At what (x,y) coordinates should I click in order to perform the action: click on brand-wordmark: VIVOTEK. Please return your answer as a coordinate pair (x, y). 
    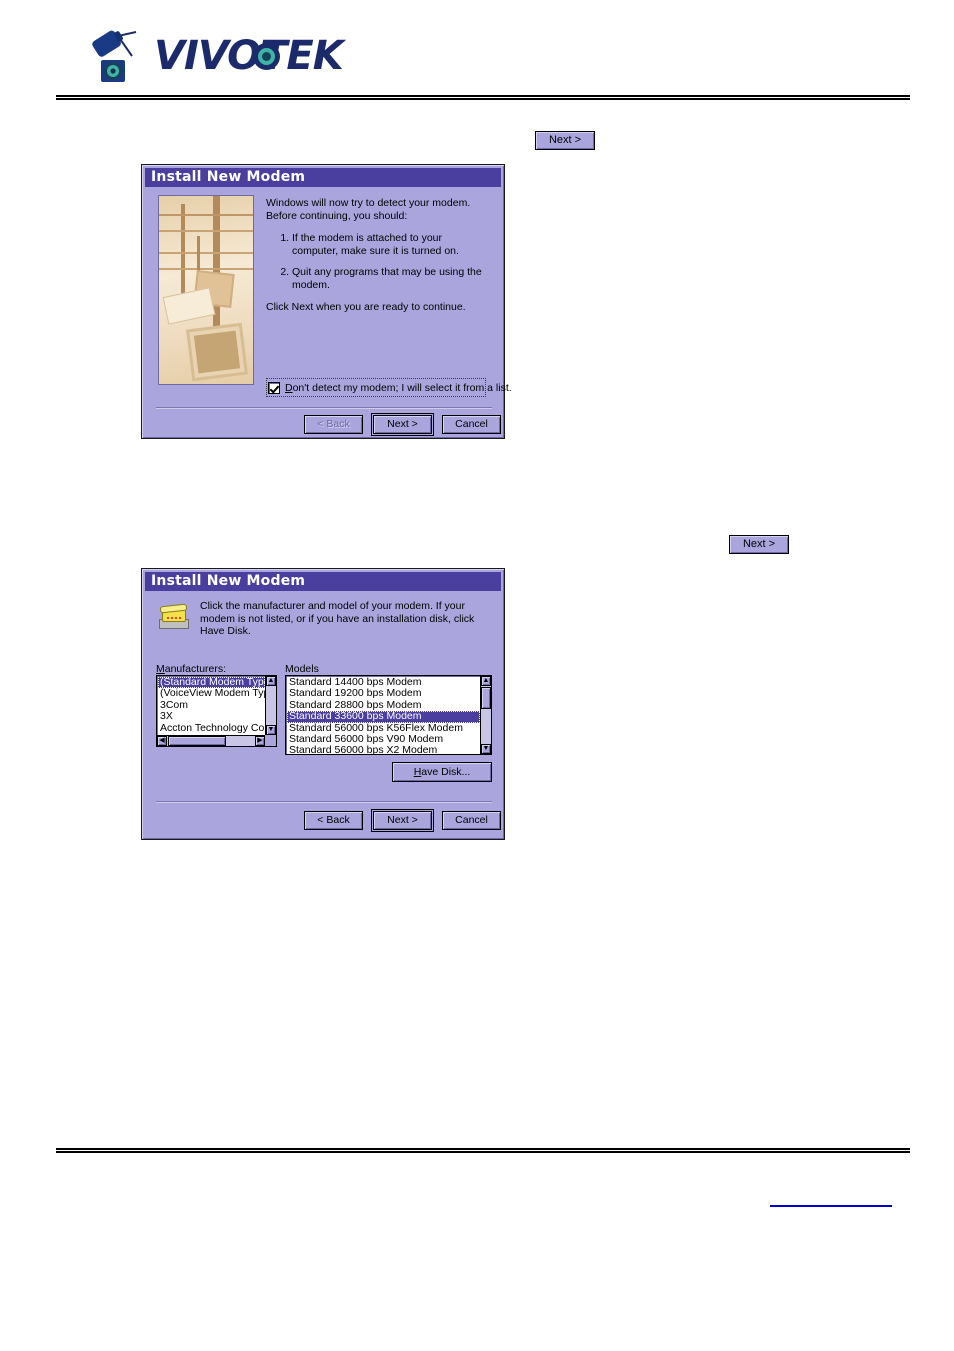
    Looking at the image, I should click on (249, 56).